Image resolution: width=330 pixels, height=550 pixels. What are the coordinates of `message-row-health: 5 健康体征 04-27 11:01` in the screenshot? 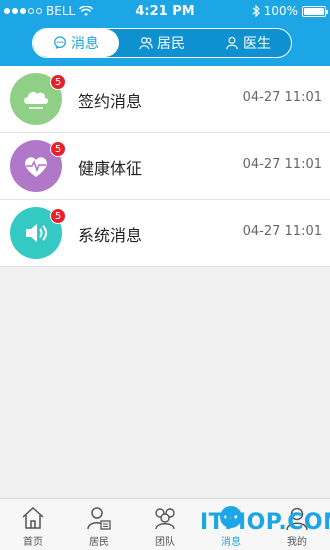 It's located at (165, 166).